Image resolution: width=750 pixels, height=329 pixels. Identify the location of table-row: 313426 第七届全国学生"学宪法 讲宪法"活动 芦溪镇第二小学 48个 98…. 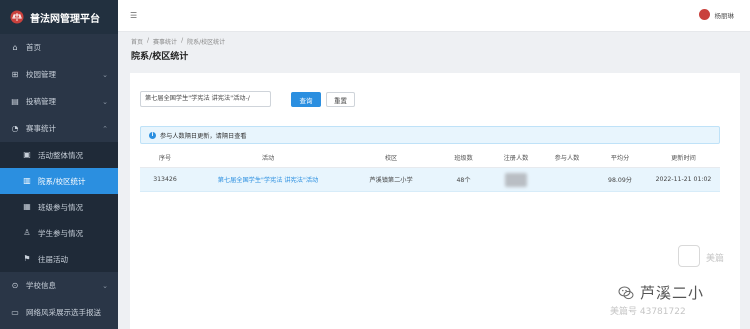
(430, 180).